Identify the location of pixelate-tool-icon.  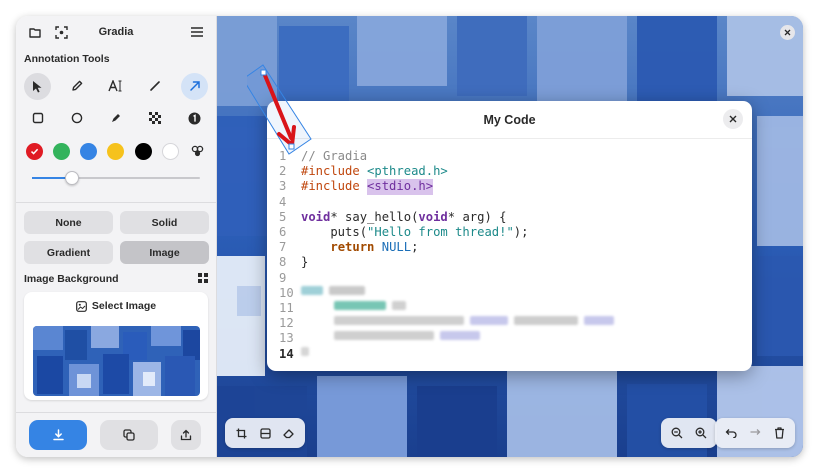
(155, 118).